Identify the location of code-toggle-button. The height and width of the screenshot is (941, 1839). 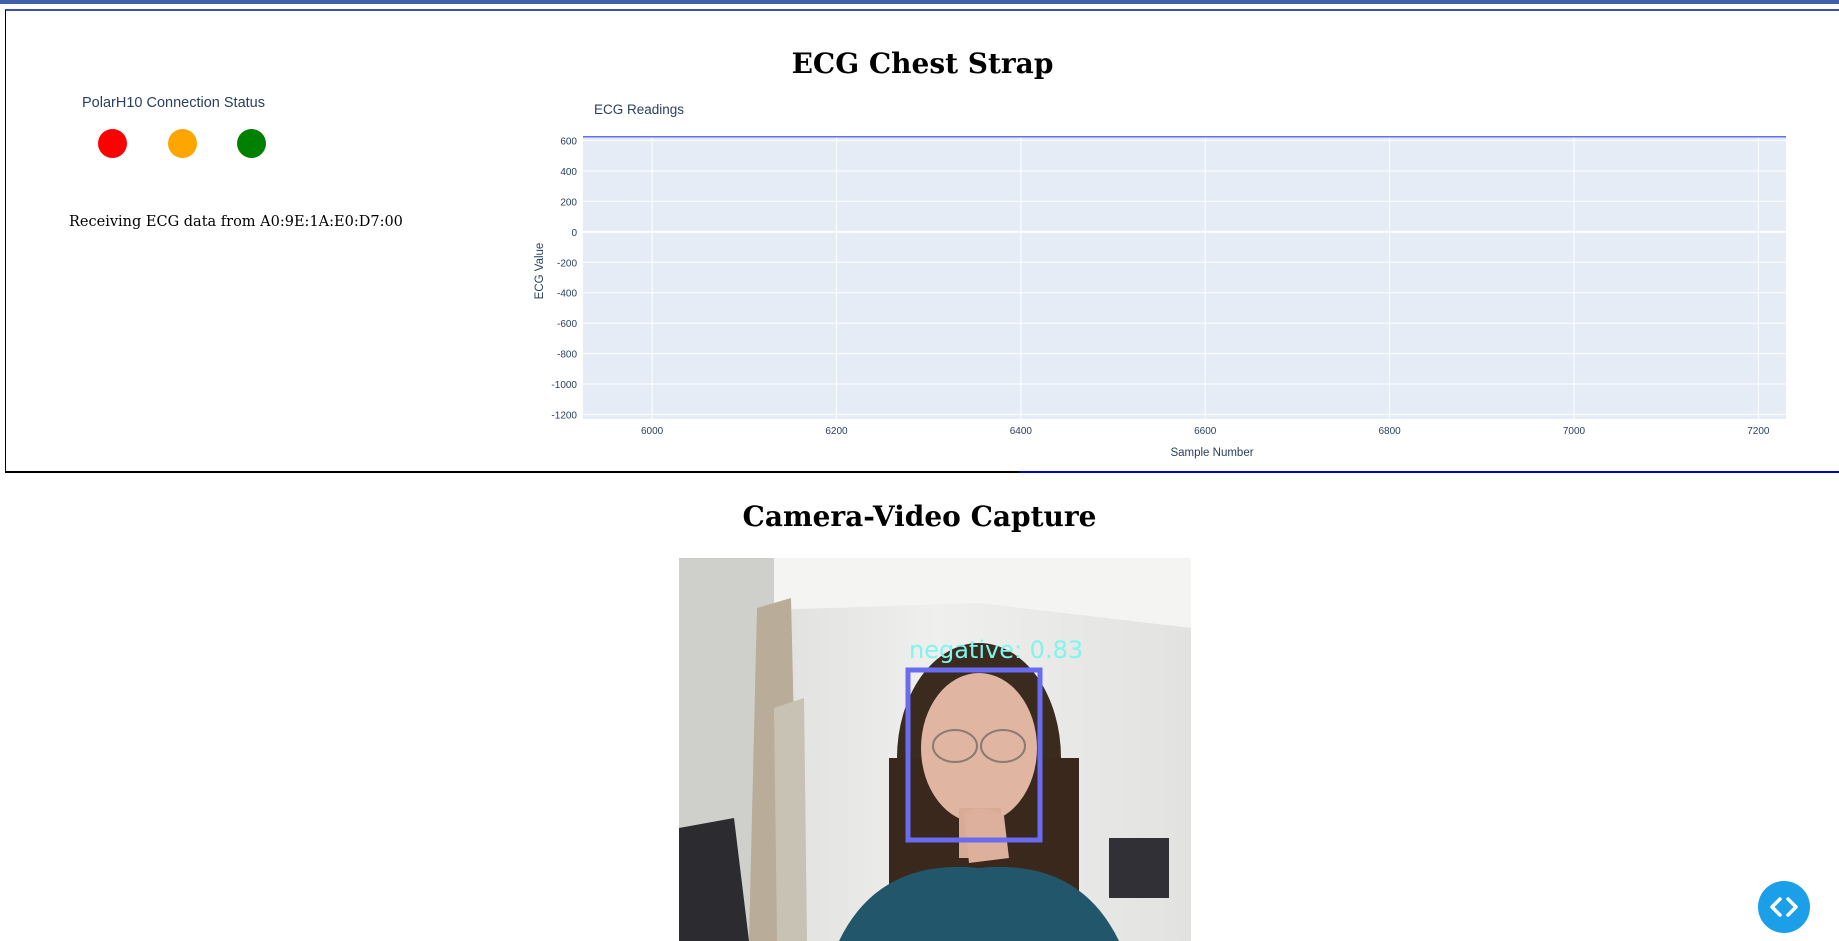
(1784, 907).